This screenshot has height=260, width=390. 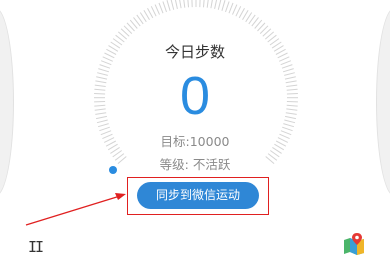 I want to click on activity-level-label: 等级: 不活跃, so click(x=195, y=164).